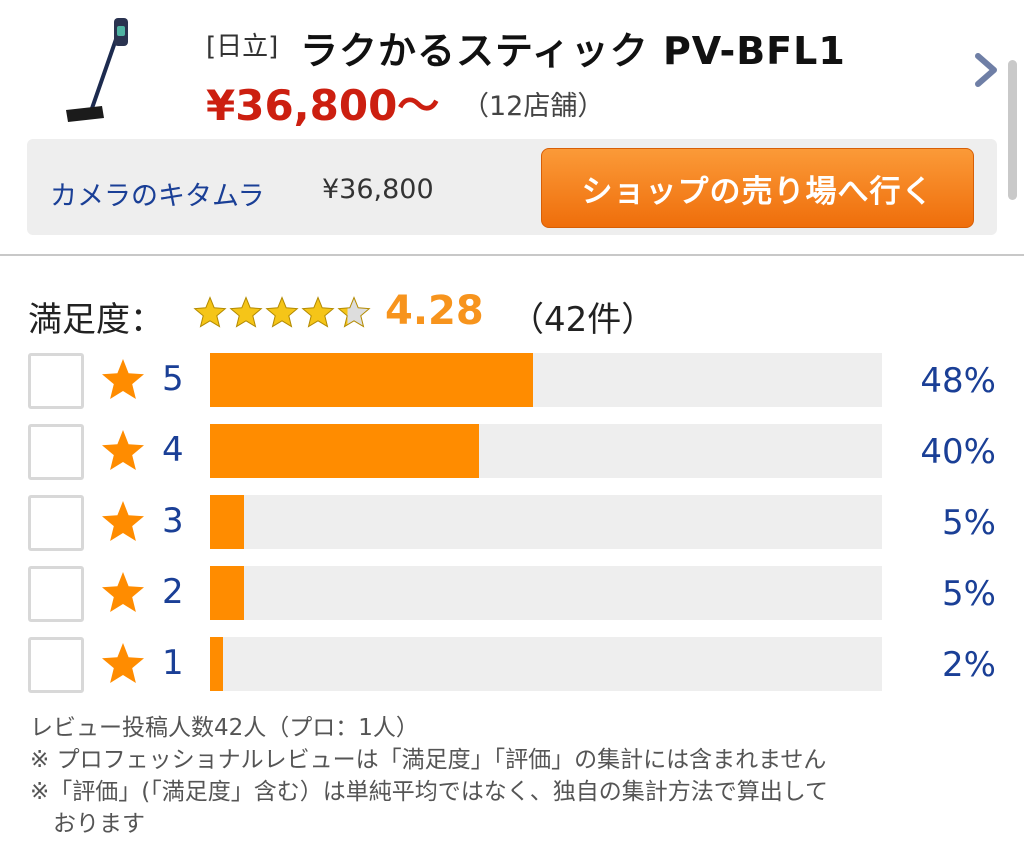  Describe the element at coordinates (101, 70) in the screenshot. I see `product-image` at that location.